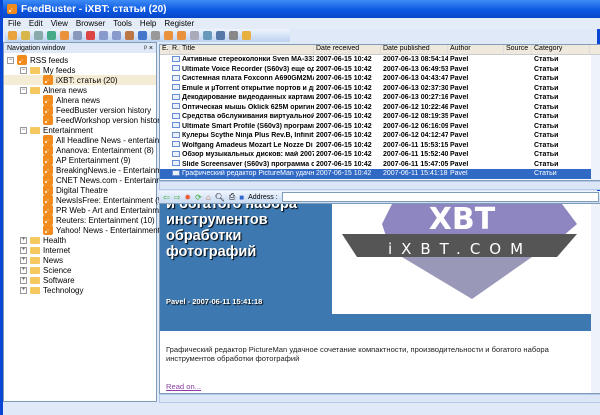 This screenshot has width=600, height=415. What do you see at coordinates (232, 197) in the screenshot?
I see `print-icon: ⎙` at bounding box center [232, 197].